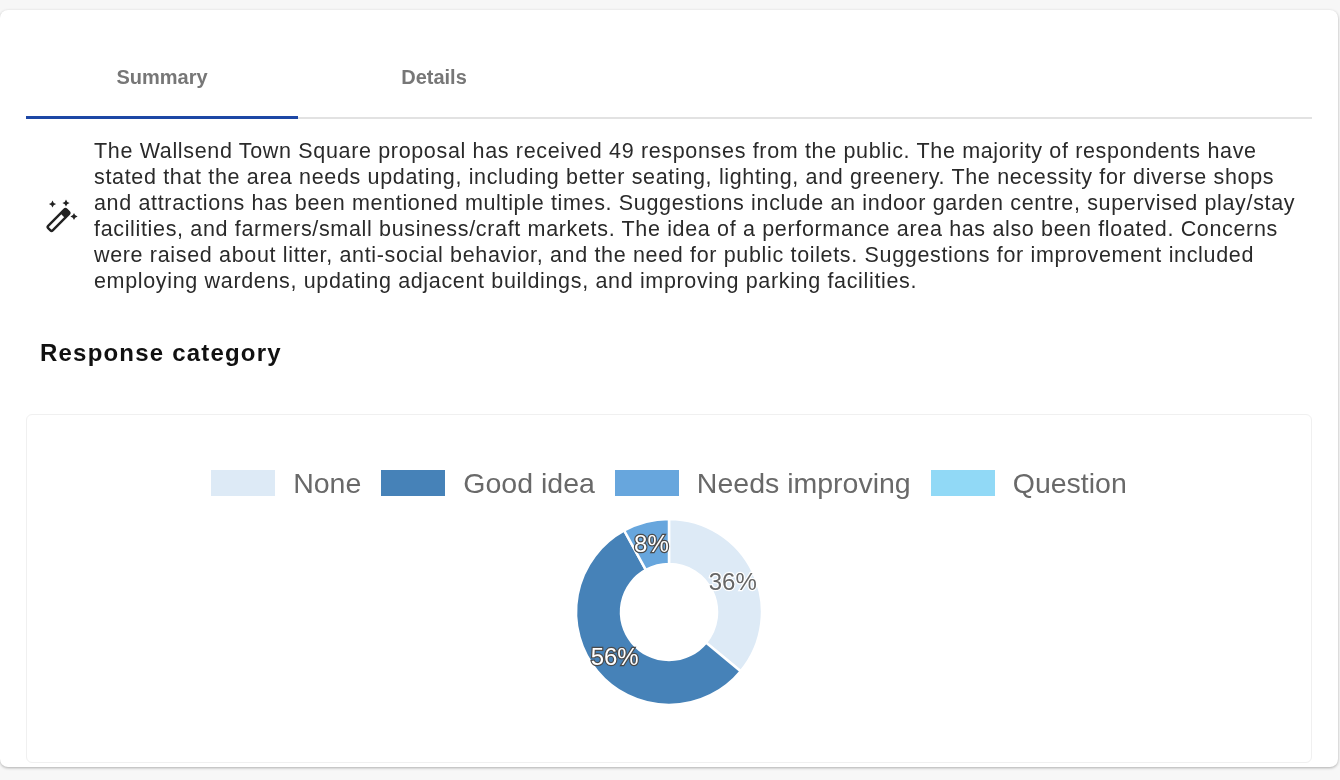  Describe the element at coordinates (162, 78) in the screenshot. I see `tab: Summary` at that location.